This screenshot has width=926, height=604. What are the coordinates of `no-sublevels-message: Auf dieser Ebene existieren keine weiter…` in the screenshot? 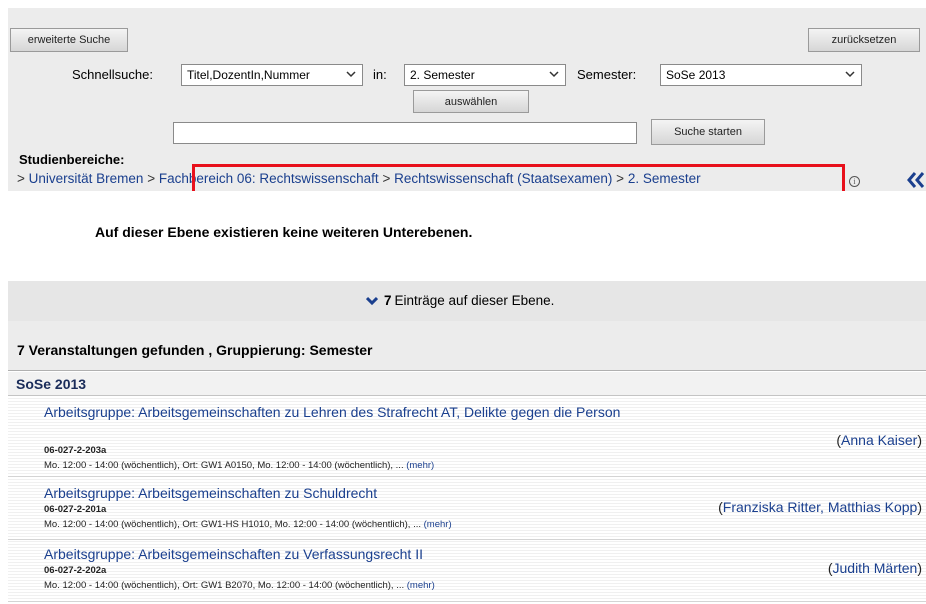 It's located at (284, 232).